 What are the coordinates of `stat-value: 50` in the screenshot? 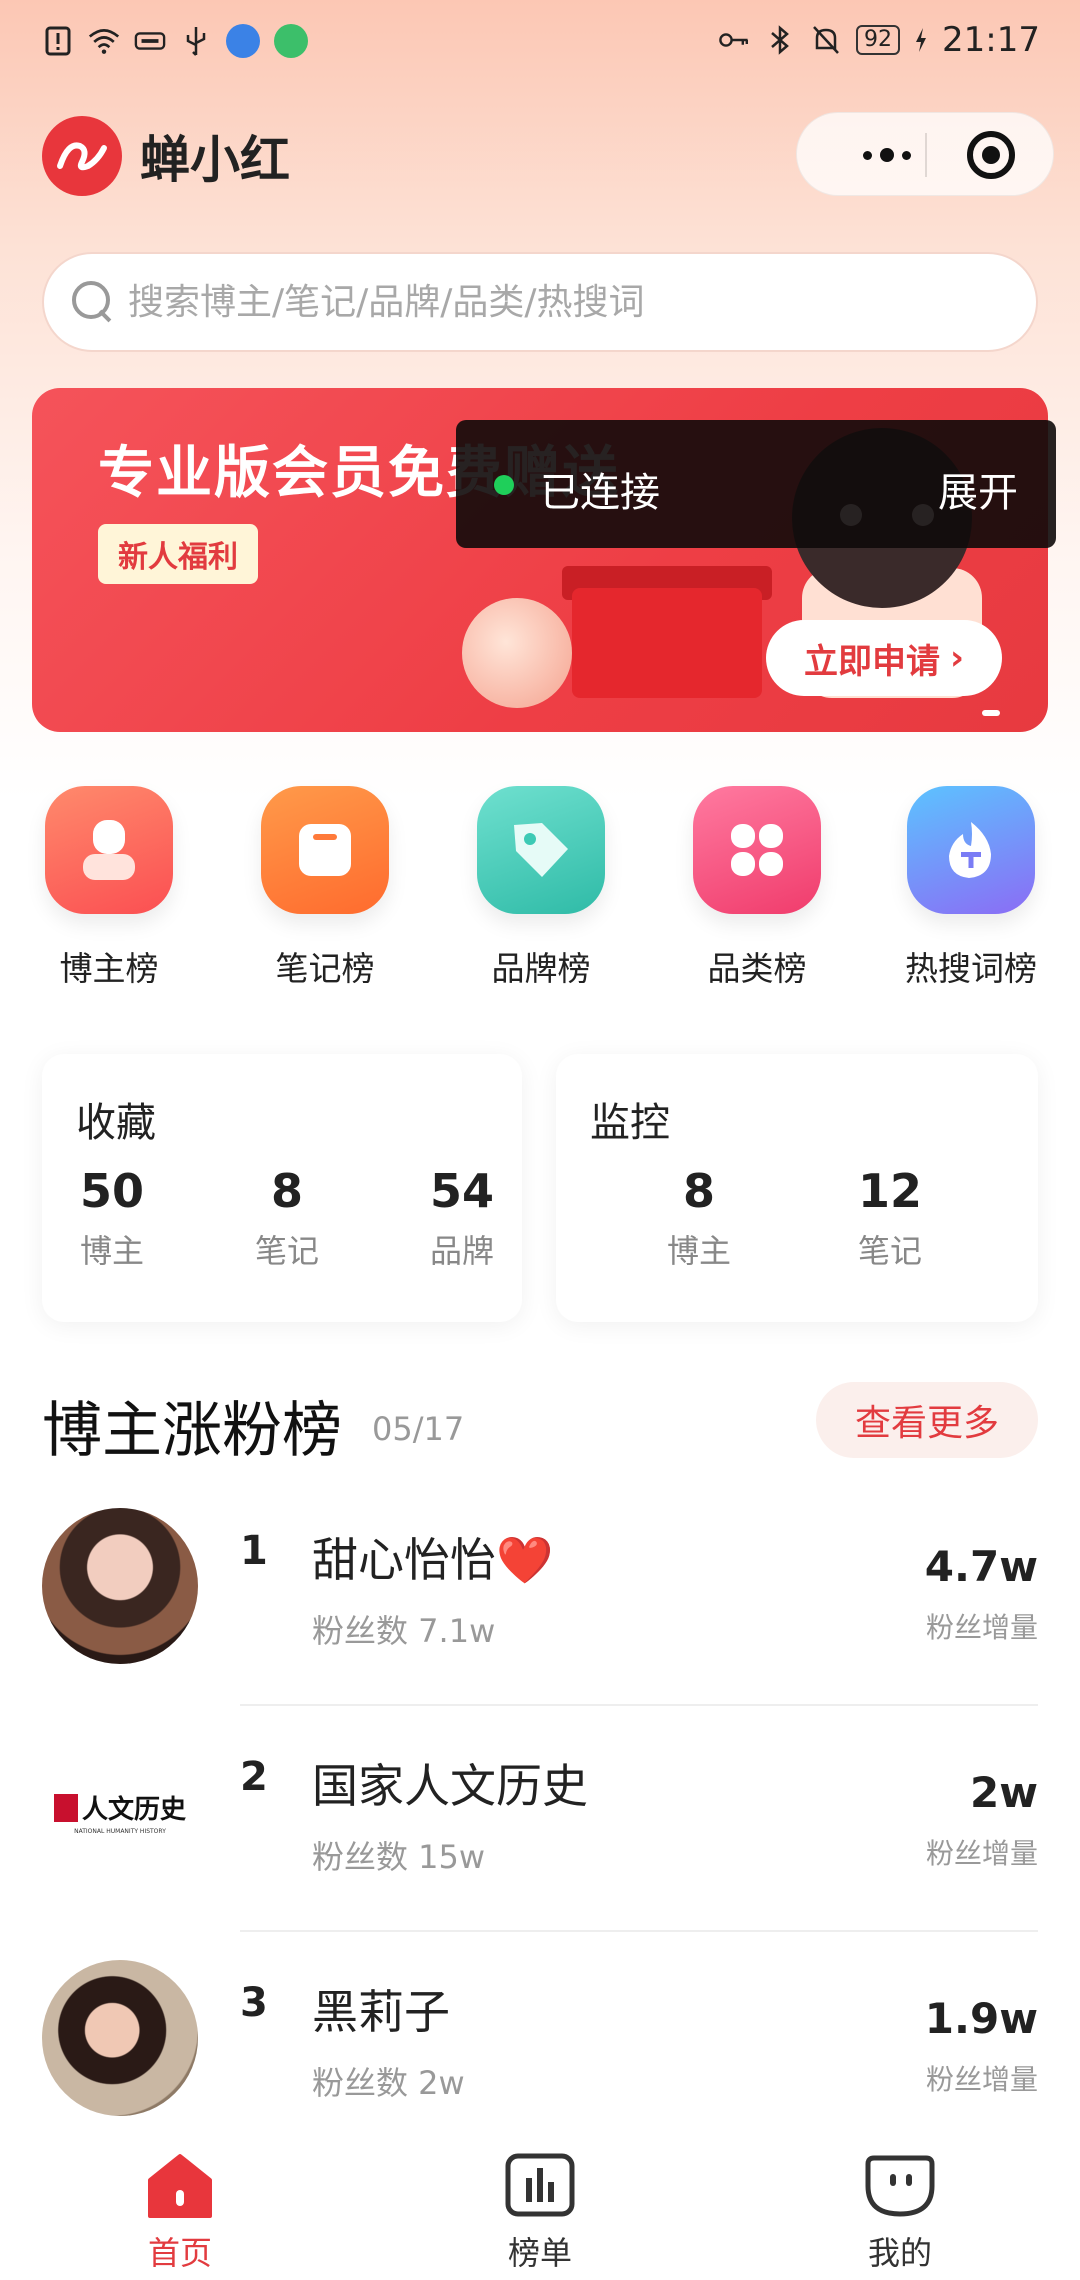 It's located at (111, 1191).